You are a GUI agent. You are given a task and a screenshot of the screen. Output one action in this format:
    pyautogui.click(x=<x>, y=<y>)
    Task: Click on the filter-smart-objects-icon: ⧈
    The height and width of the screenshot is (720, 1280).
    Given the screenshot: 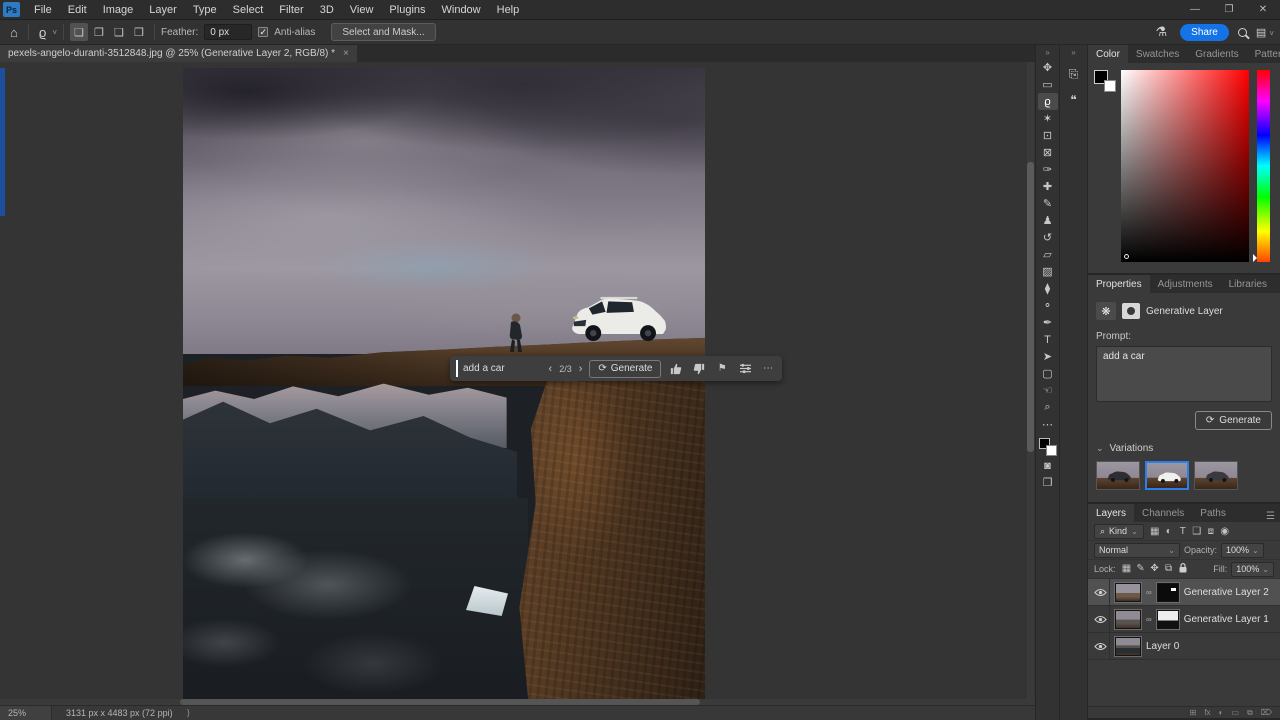 What is the action you would take?
    pyautogui.click(x=1211, y=531)
    